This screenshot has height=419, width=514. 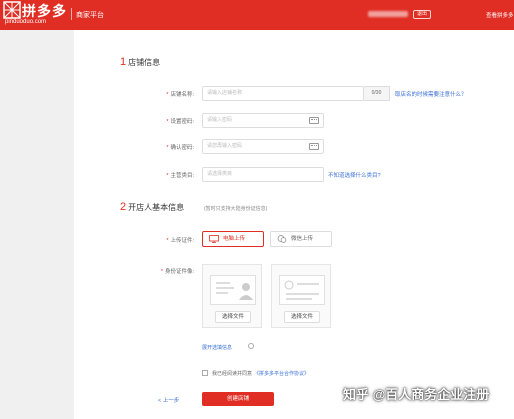 What do you see at coordinates (44, 11) in the screenshot?
I see `logo-text: 拼多多` at bounding box center [44, 11].